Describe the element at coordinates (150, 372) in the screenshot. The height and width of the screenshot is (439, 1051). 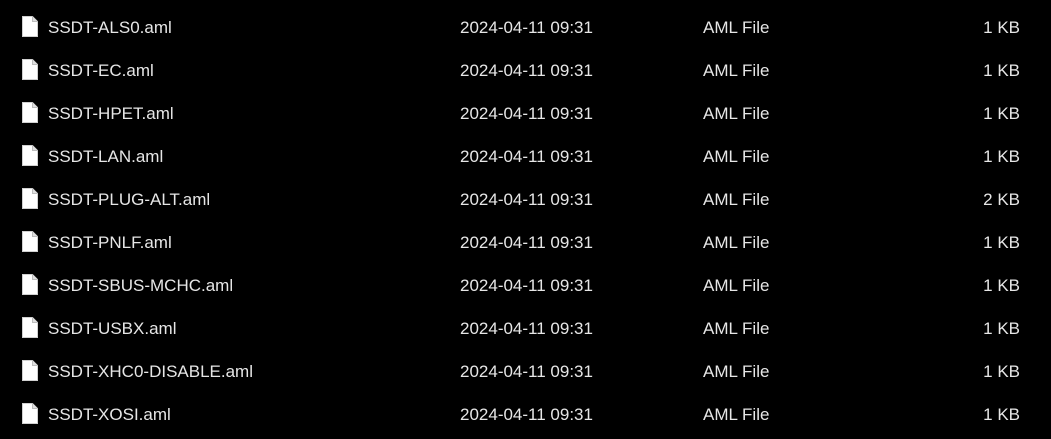
I see `file-name: SSDT-XHC0-DISABLE.aml` at that location.